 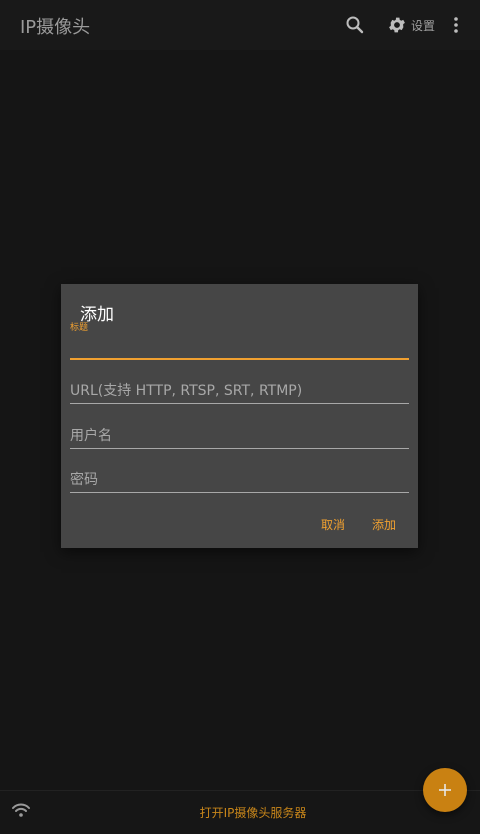 I want to click on password-input-placeholder: 密码, so click(x=84, y=480).